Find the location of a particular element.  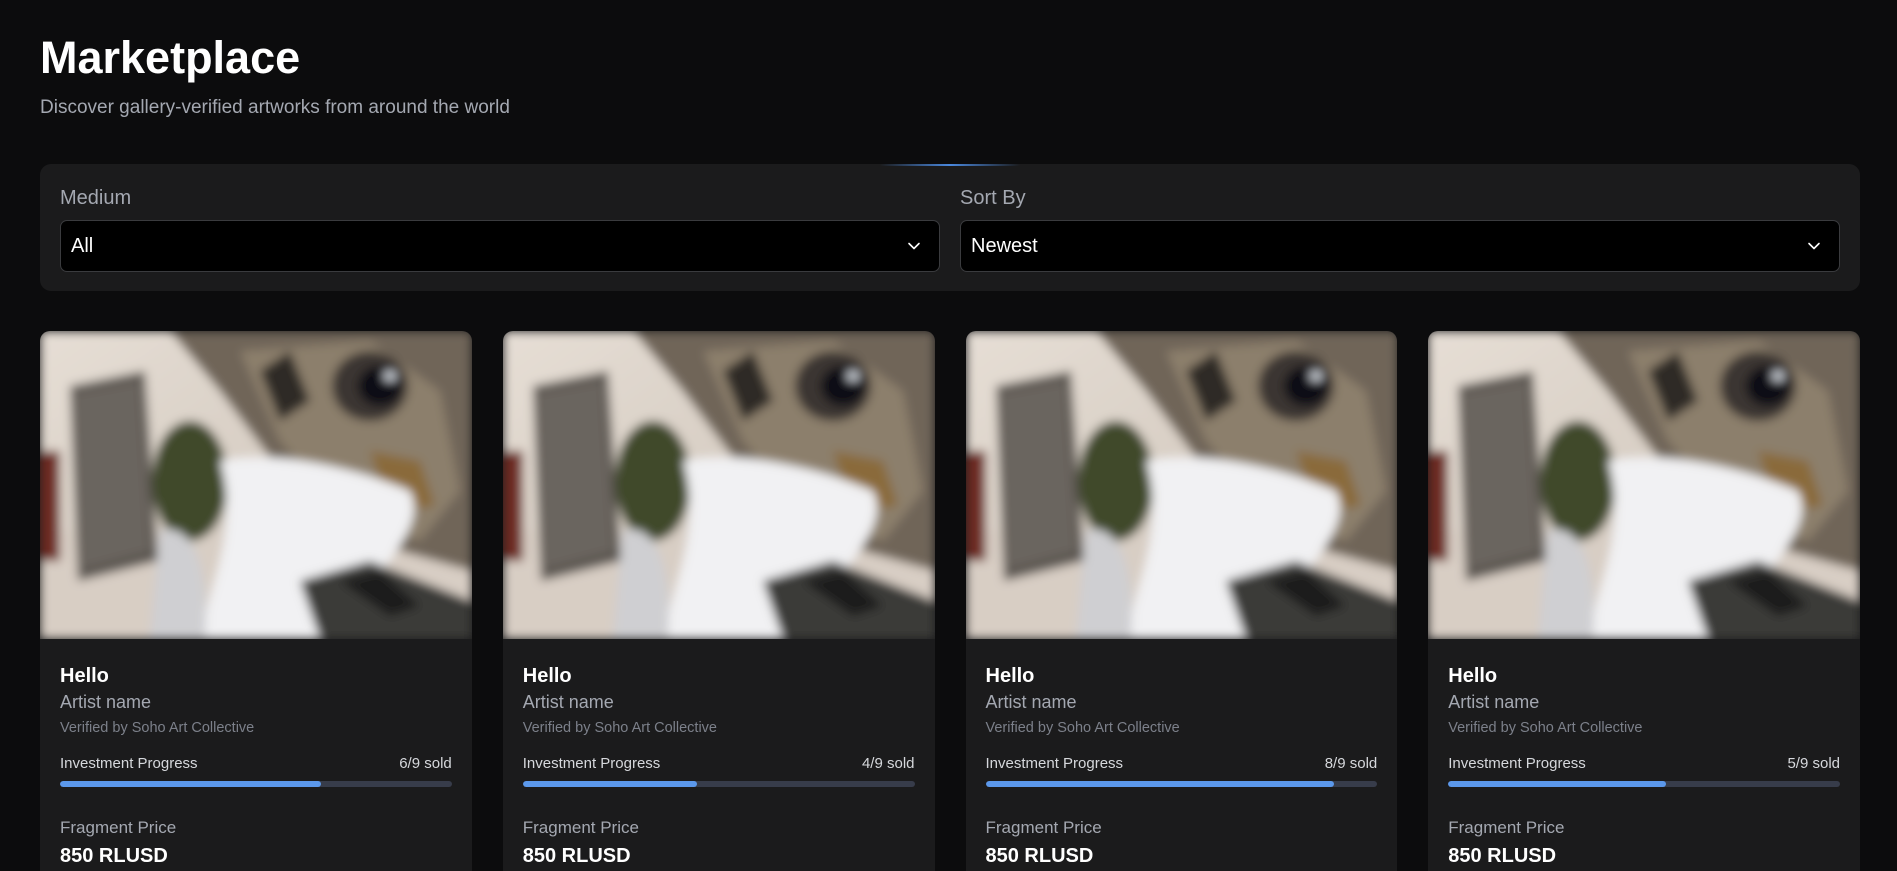

progress-header: Investment Progress 8/9 sold is located at coordinates (1182, 764).